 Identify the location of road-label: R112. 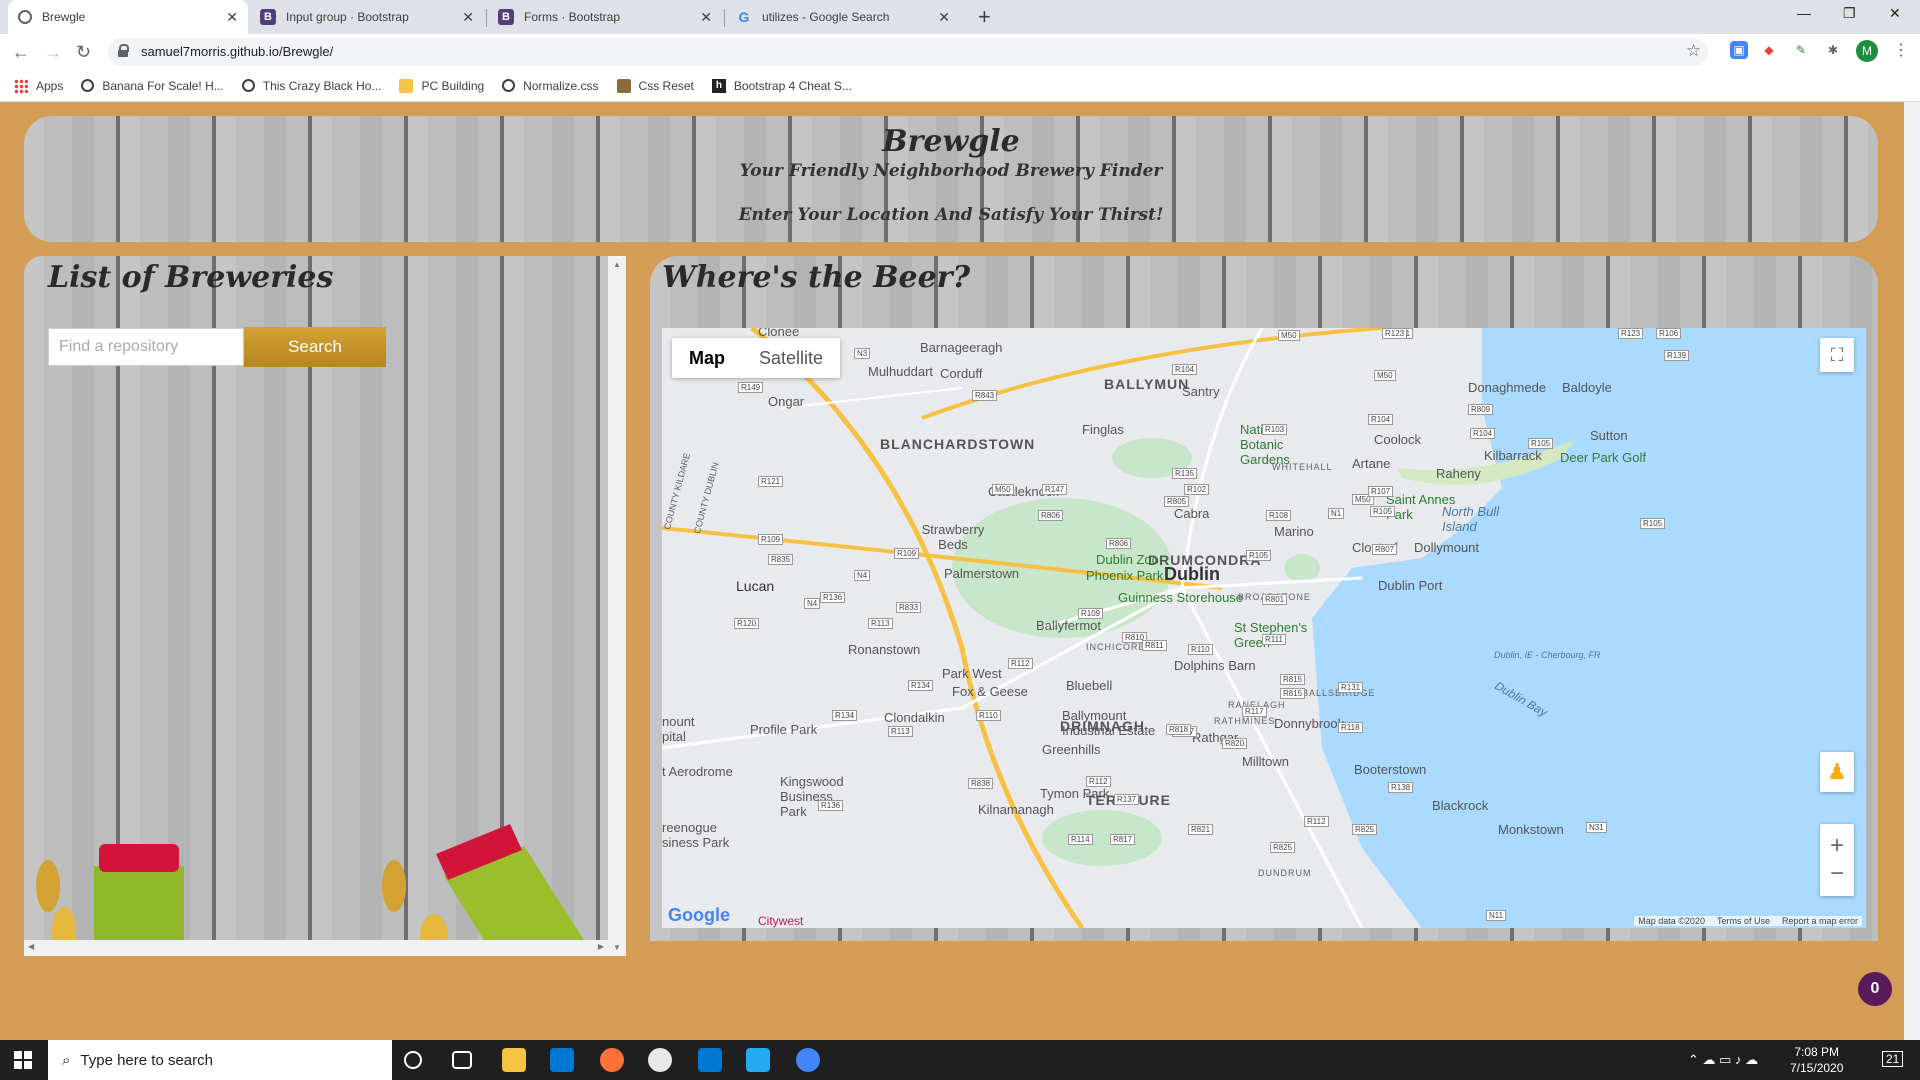
(1098, 781).